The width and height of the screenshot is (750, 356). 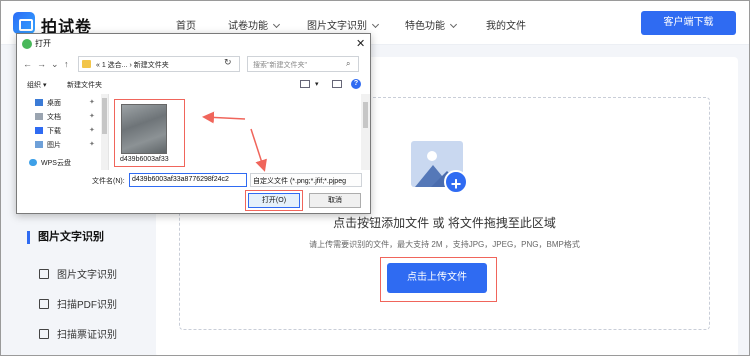 What do you see at coordinates (299, 181) in the screenshot?
I see `file-type-value: 自定义文件 (*.png;*.jfif;*.pjpeg` at bounding box center [299, 181].